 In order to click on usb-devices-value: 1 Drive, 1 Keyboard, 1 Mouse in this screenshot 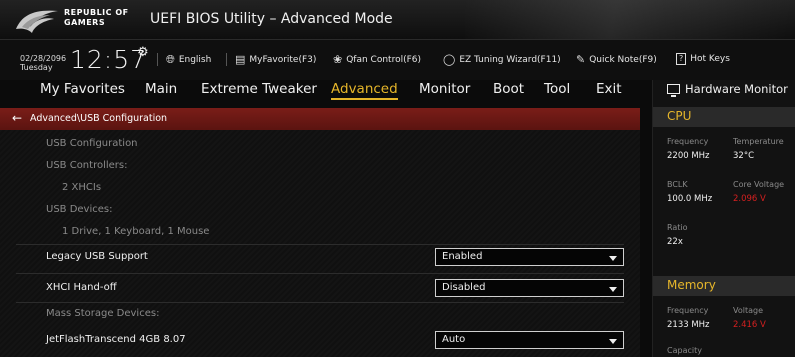, I will do `click(136, 231)`.